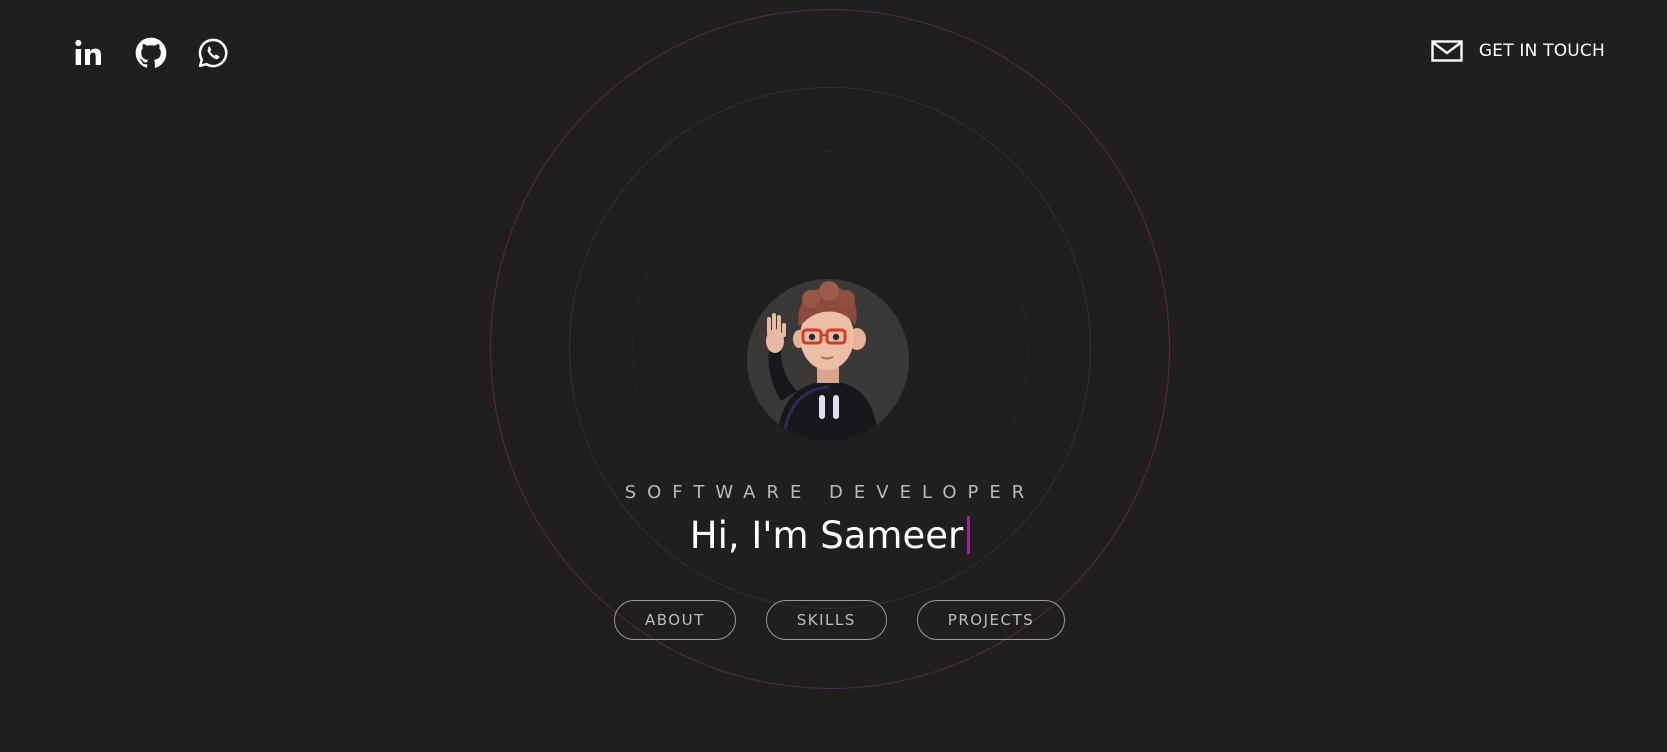  I want to click on developer-avatar-illustration, so click(822, 361).